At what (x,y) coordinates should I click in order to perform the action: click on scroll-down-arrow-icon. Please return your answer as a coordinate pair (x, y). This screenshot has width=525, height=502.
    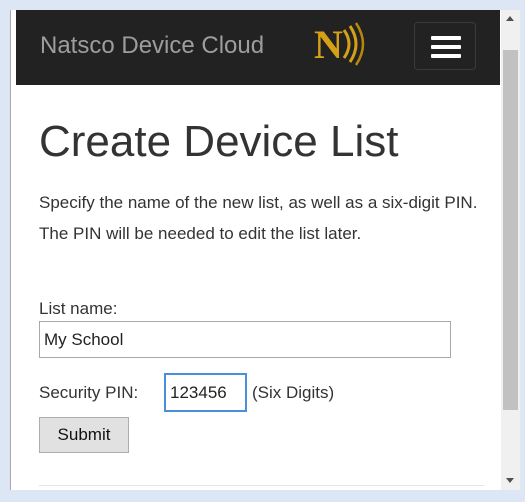
    Looking at the image, I should click on (510, 480).